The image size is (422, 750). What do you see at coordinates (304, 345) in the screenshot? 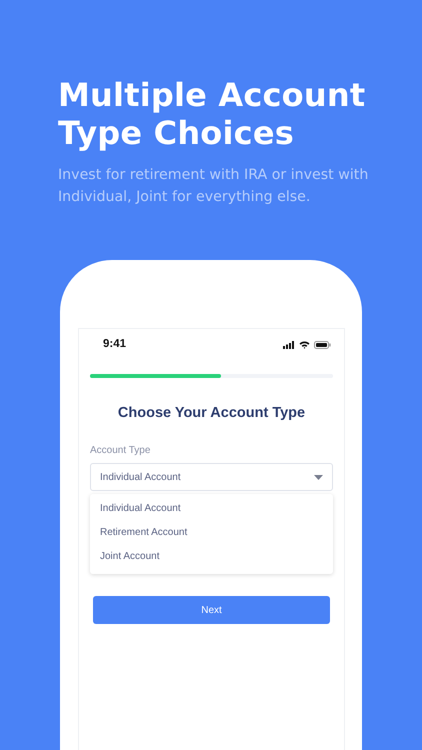
I see `wifi-icon` at bounding box center [304, 345].